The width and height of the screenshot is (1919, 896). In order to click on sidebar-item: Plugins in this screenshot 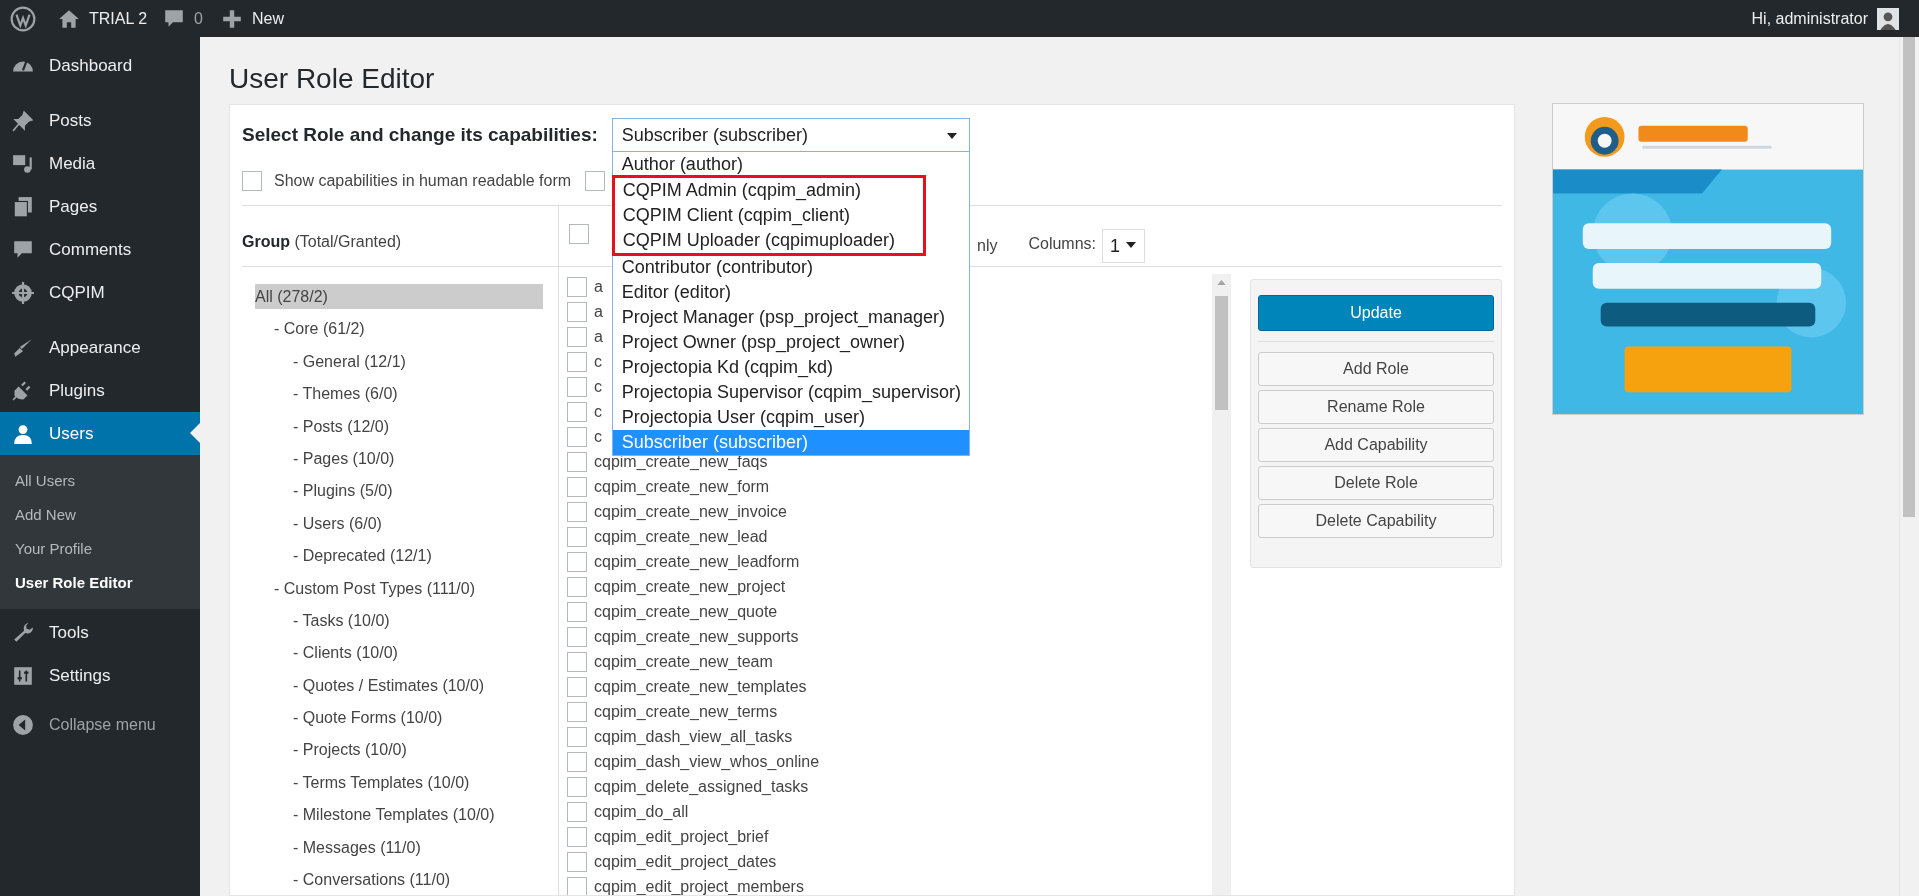, I will do `click(100, 390)`.